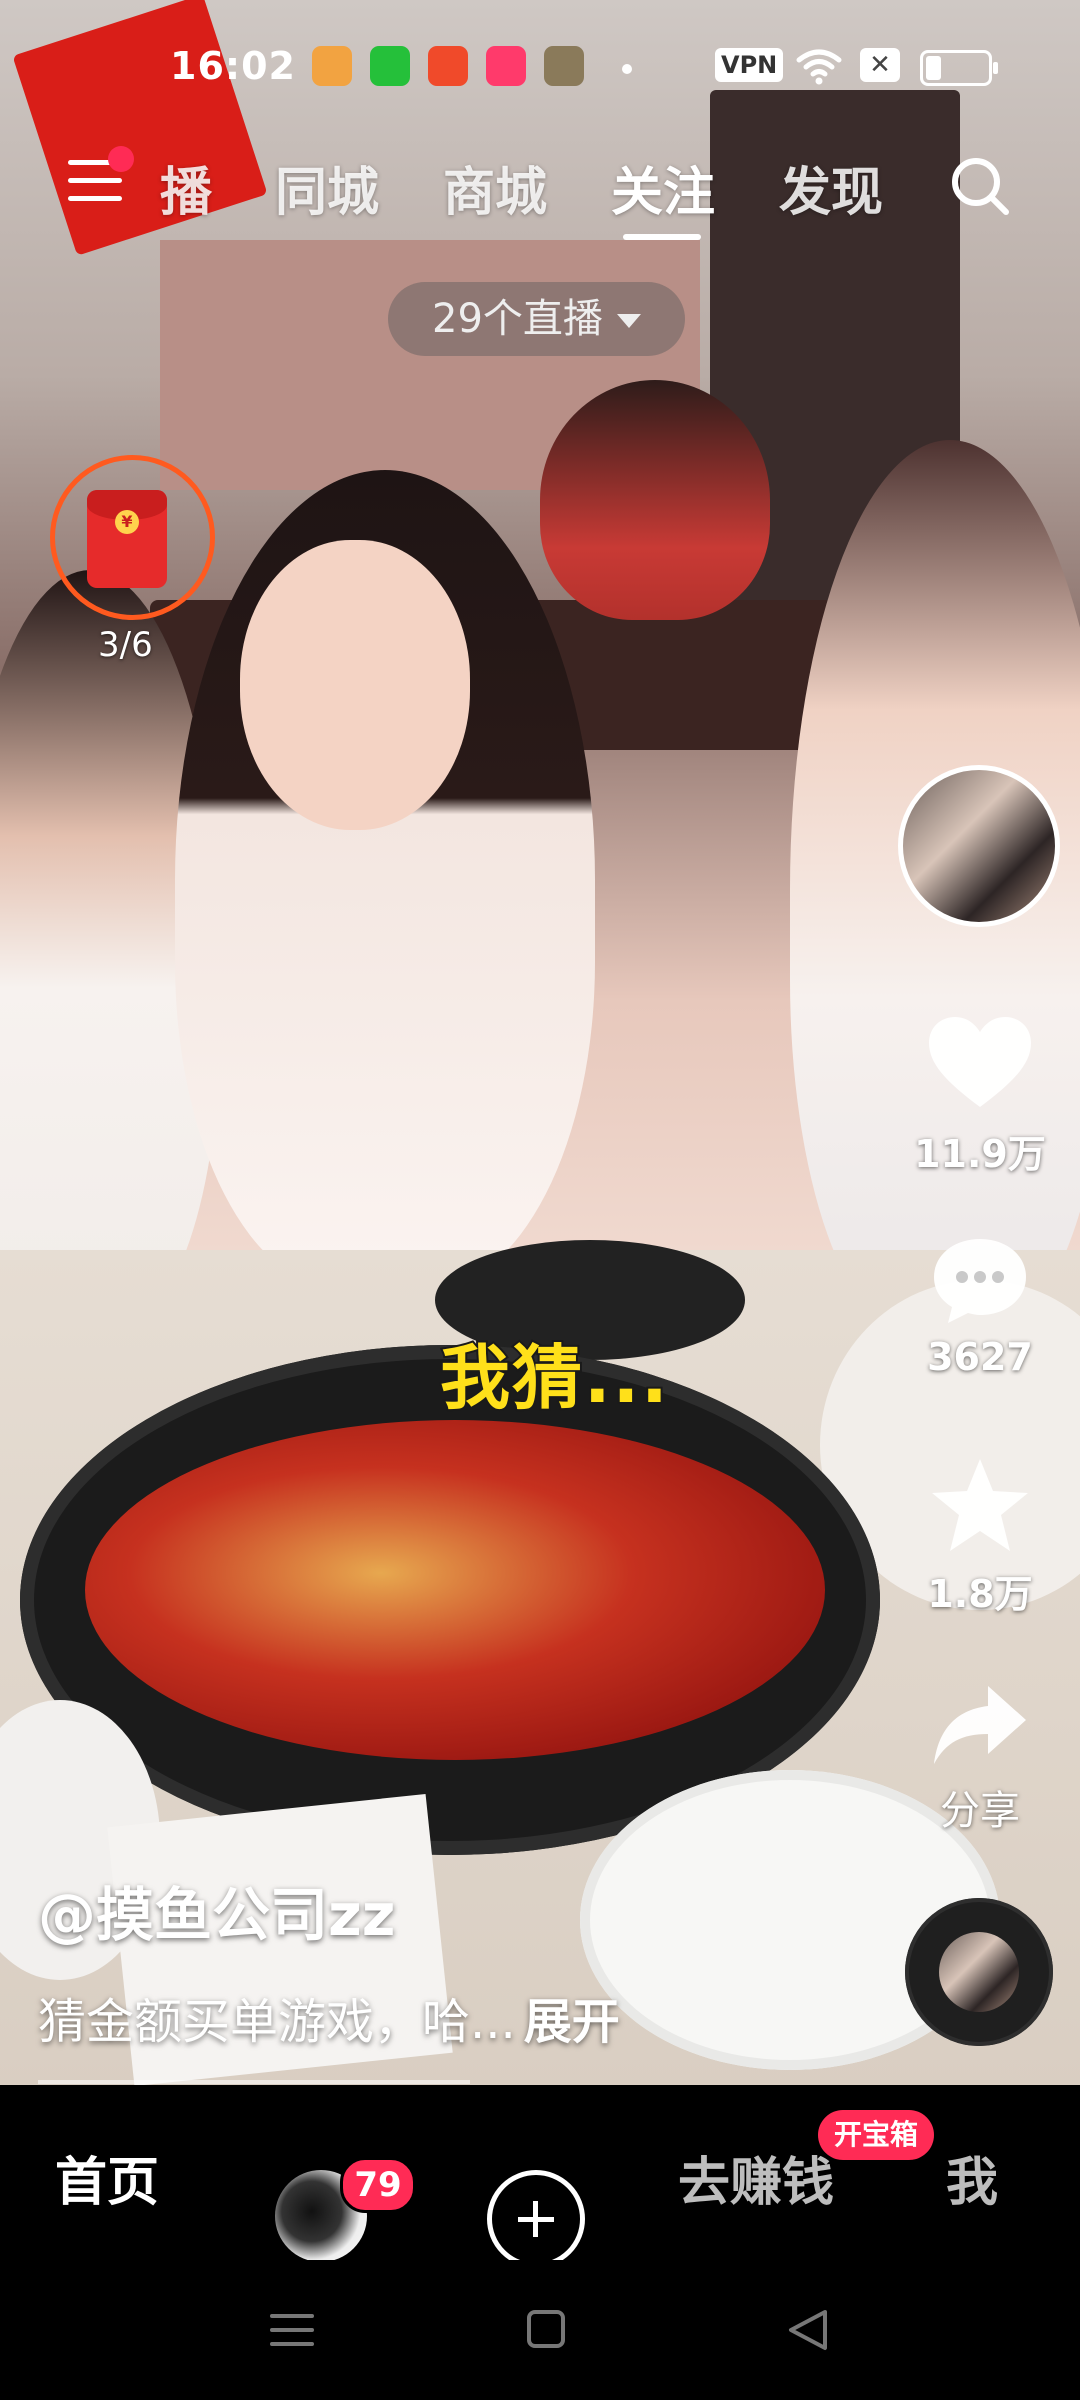  Describe the element at coordinates (355, 685) in the screenshot. I see `person-center-face` at that location.